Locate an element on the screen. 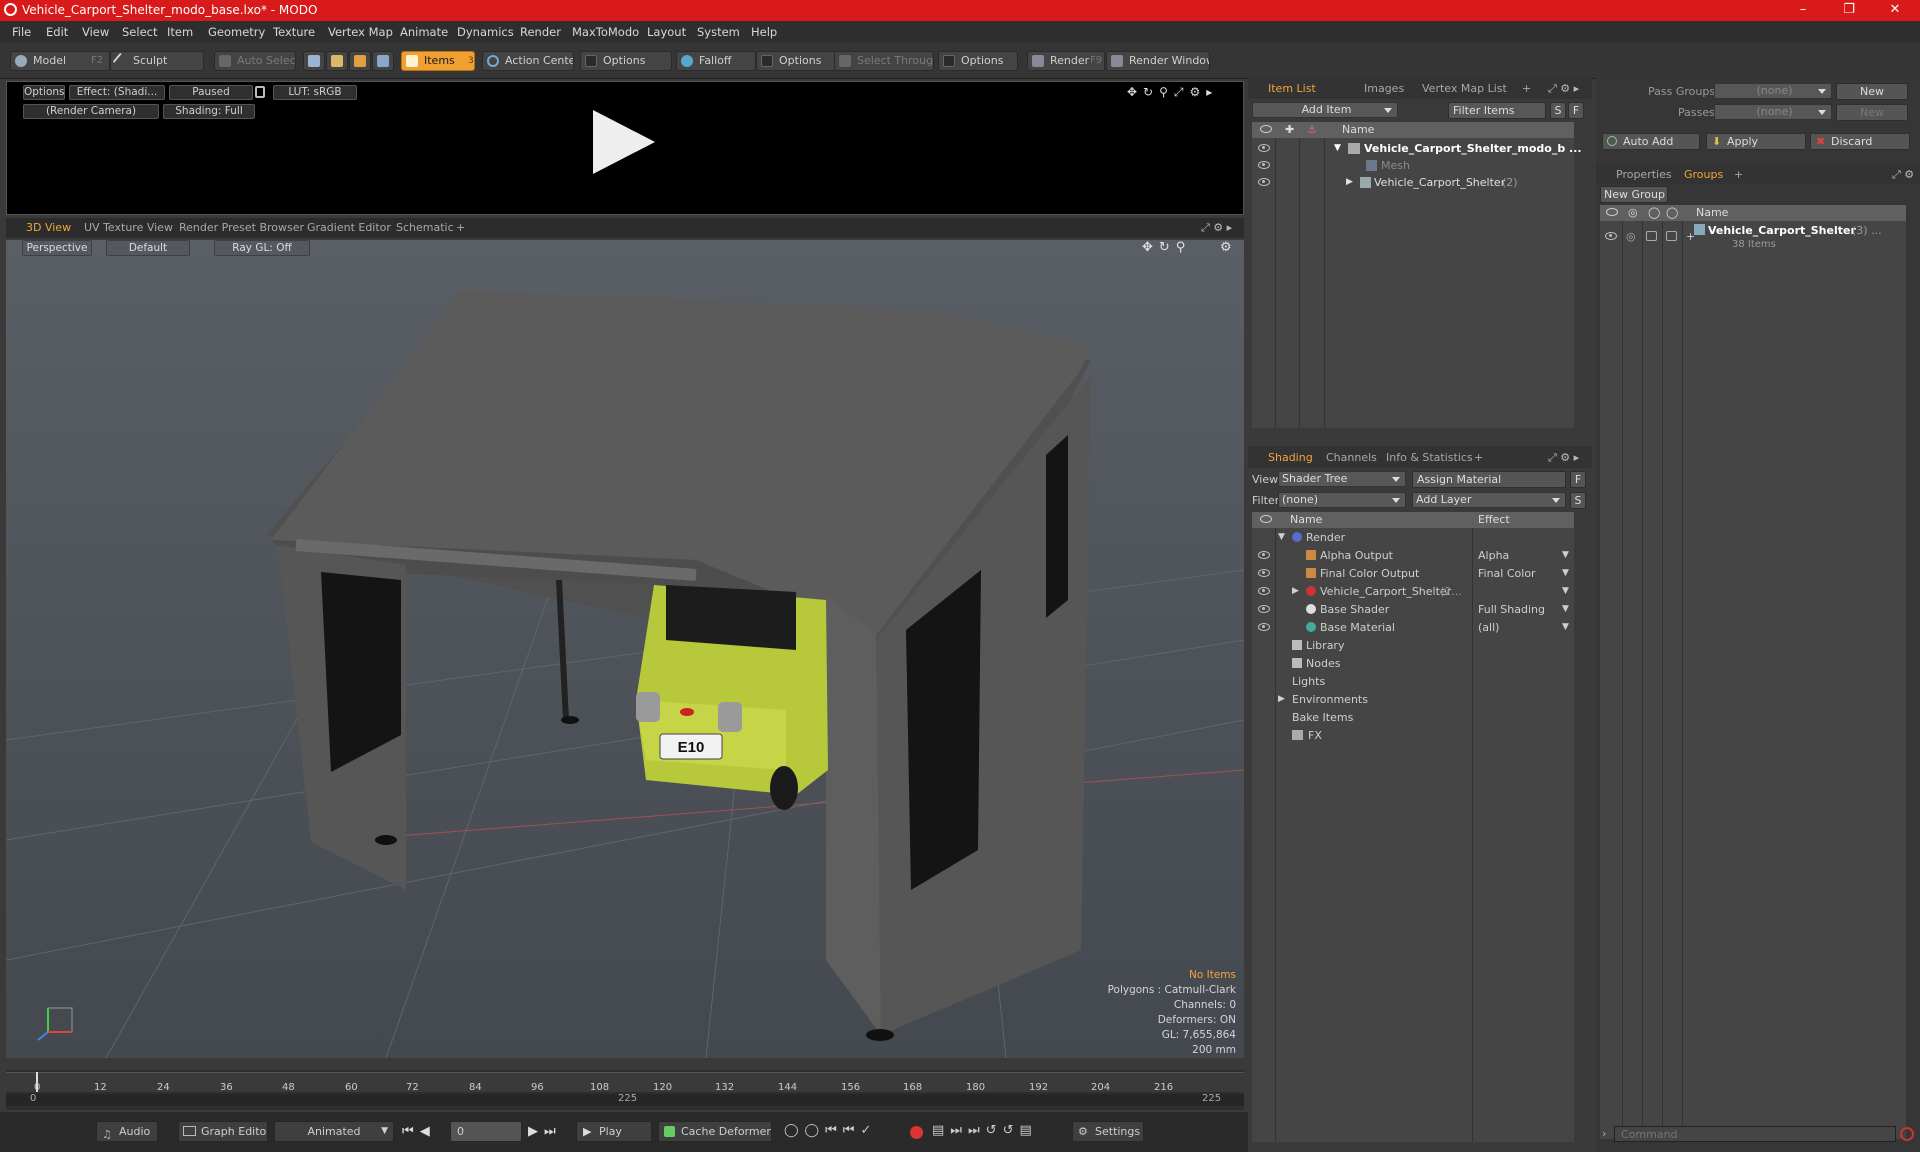 The height and width of the screenshot is (1152, 1920). tab-images: Images is located at coordinates (1384, 88).